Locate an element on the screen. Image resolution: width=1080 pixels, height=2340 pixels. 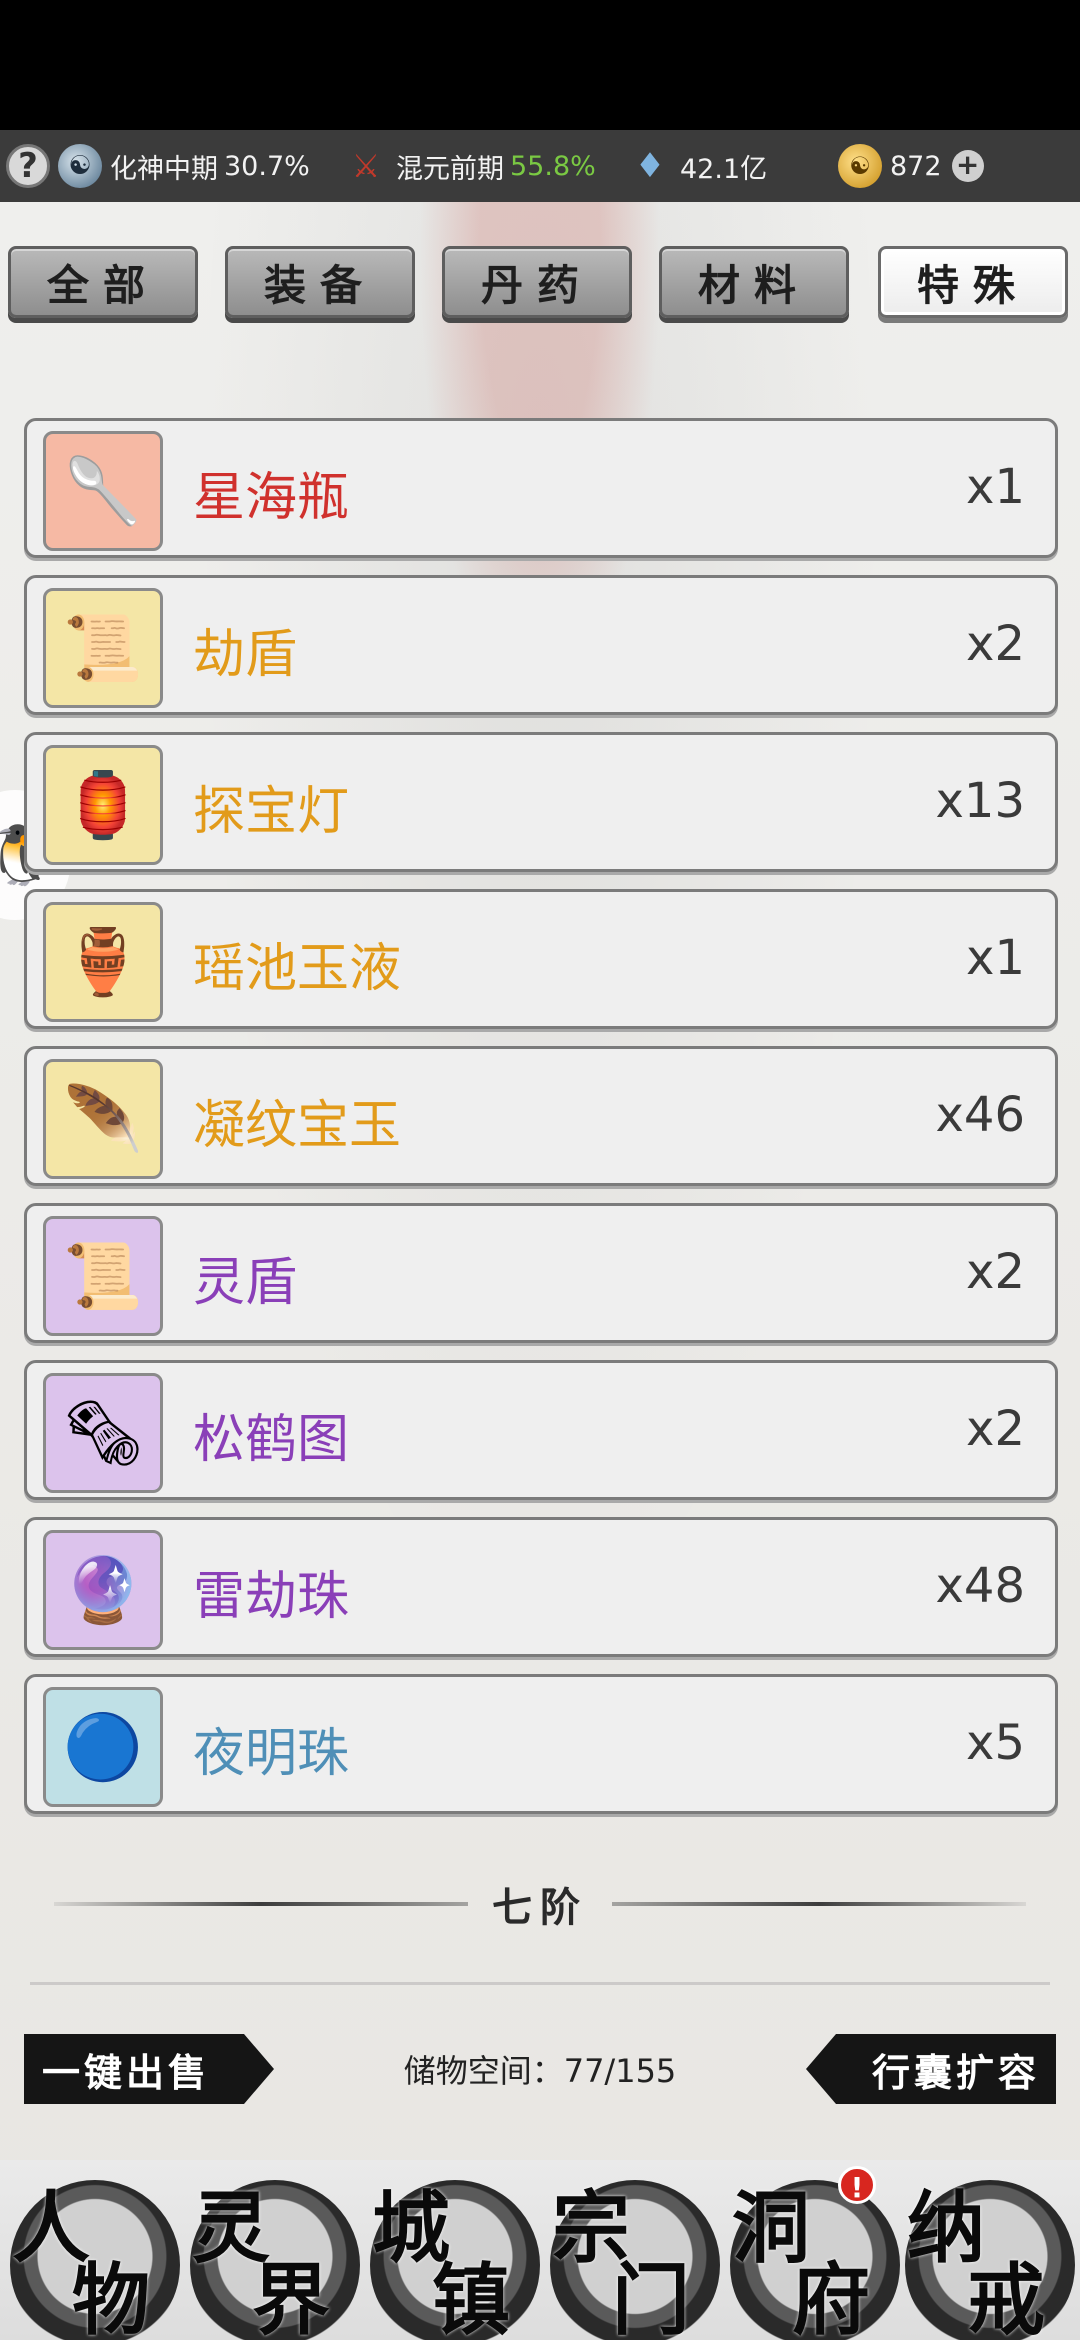
nav-char-2: 界 is located at coordinates (291, 2297).